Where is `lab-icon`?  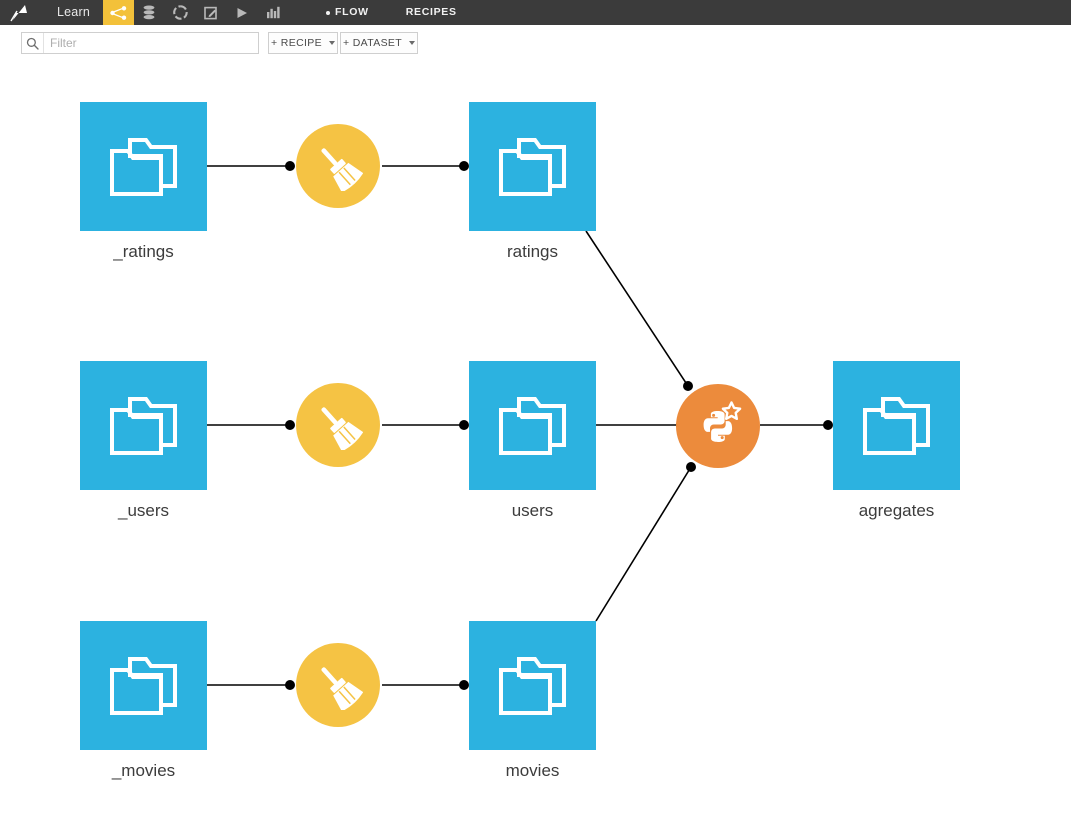 lab-icon is located at coordinates (180, 12).